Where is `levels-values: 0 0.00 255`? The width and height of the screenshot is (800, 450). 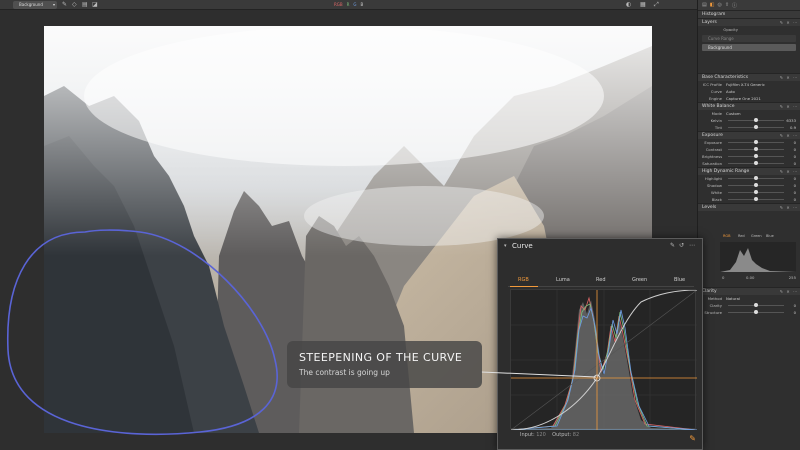 levels-values: 0 0.00 255 is located at coordinates (749, 277).